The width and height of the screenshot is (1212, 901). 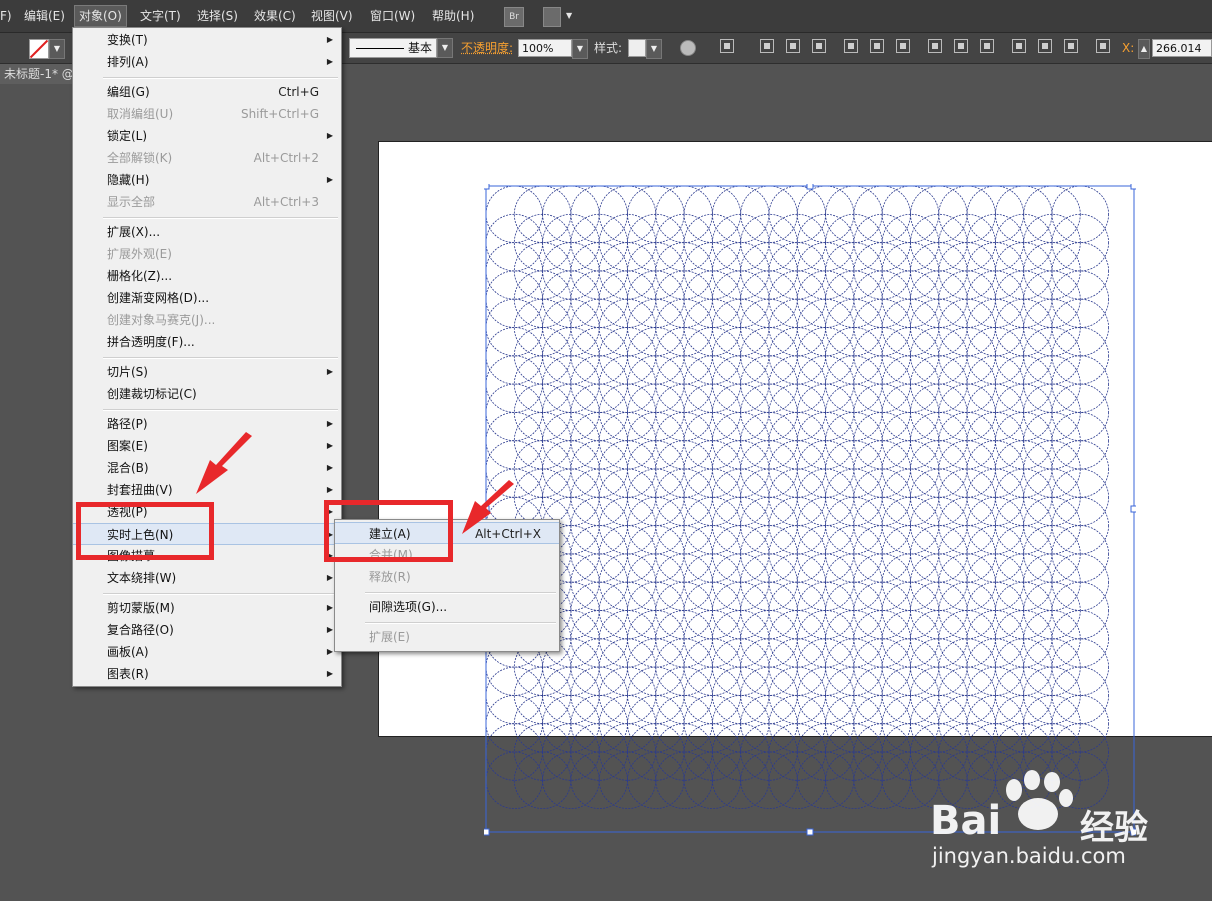 I want to click on watermark-brand: Bai, so click(x=966, y=821).